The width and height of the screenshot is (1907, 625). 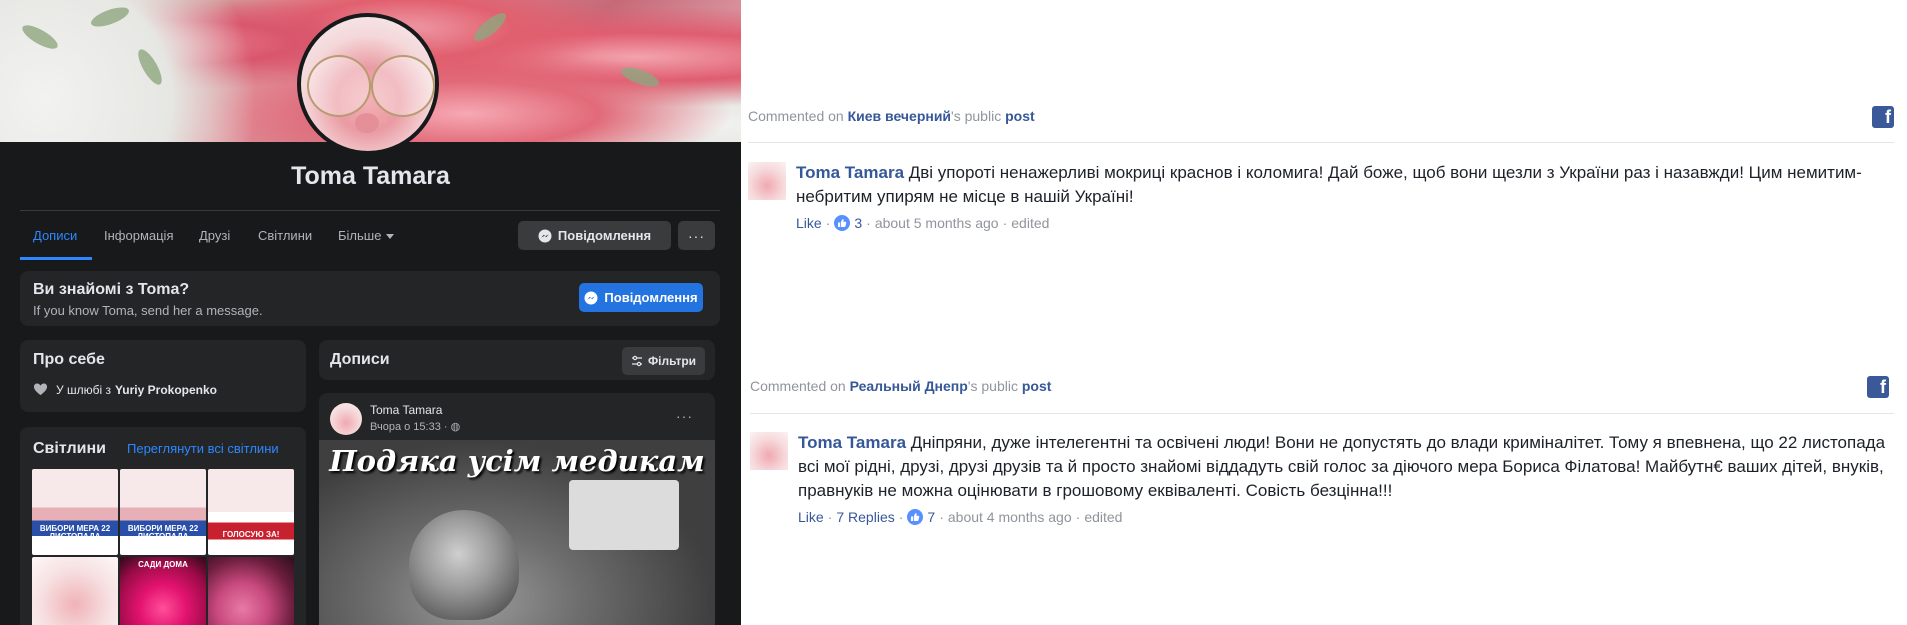 I want to click on see-all-photos-link: Переглянути всі світлини, so click(x=203, y=448).